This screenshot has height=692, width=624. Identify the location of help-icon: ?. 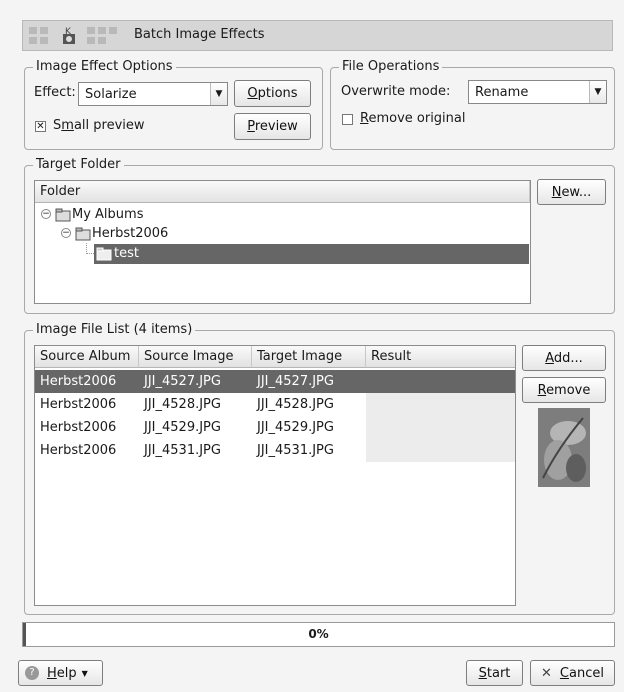
(32, 673).